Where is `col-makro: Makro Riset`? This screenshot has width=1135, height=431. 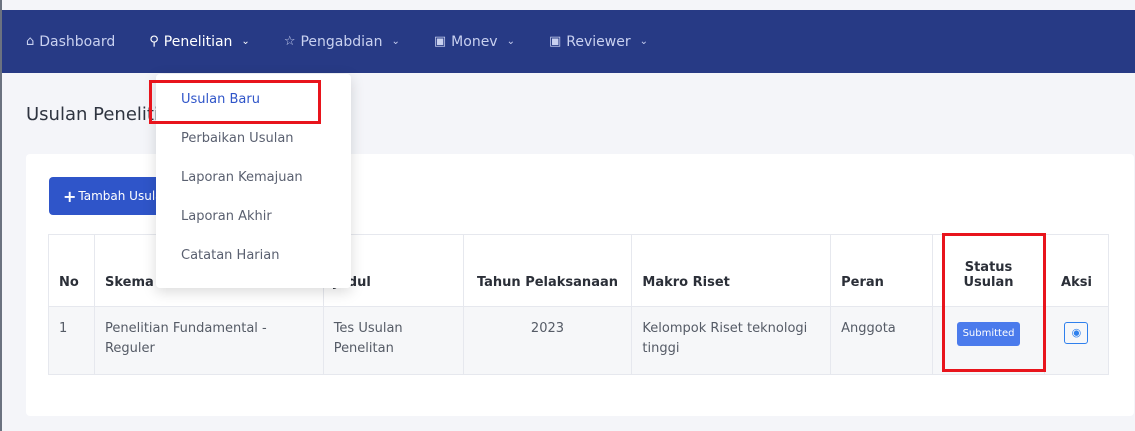
col-makro: Makro Riset is located at coordinates (731, 270).